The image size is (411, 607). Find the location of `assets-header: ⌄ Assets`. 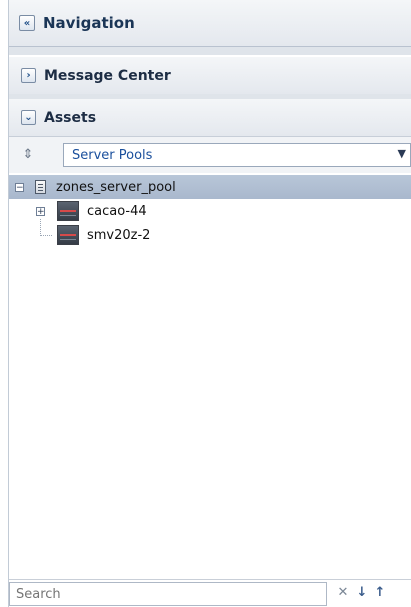

assets-header: ⌄ Assets is located at coordinates (210, 118).